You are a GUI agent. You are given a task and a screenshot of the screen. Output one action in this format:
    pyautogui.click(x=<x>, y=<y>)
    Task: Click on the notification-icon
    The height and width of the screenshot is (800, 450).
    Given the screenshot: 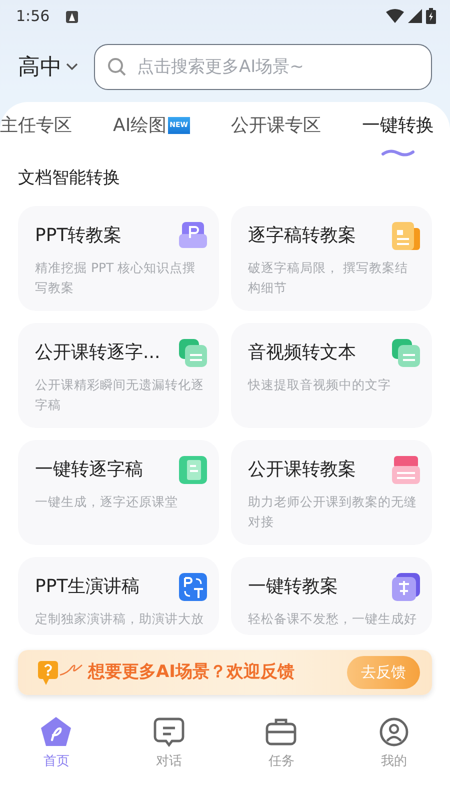 What is the action you would take?
    pyautogui.click(x=72, y=16)
    